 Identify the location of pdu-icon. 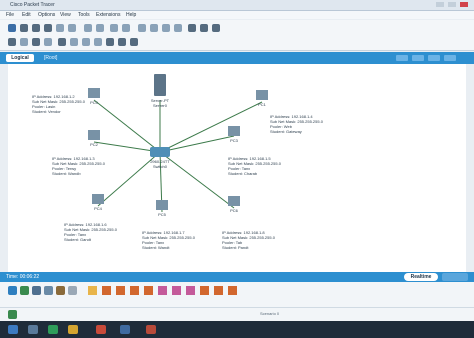
(204, 28).